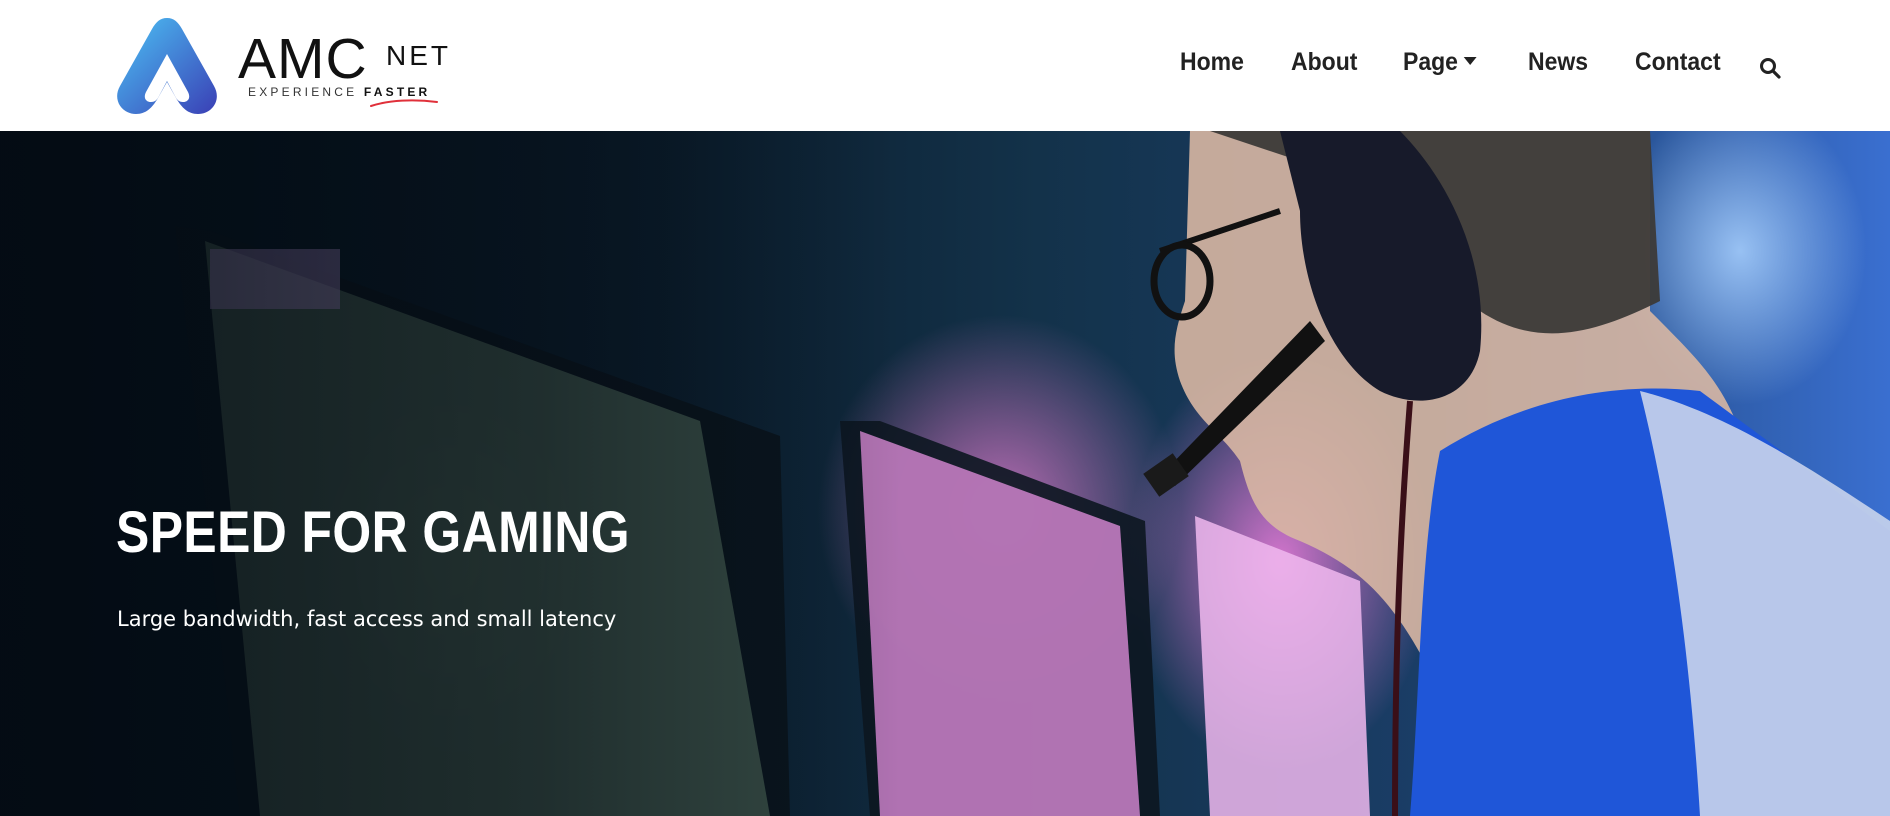 The image size is (1890, 816). Describe the element at coordinates (167, 66) in the screenshot. I see `logo-mark-icon` at that location.